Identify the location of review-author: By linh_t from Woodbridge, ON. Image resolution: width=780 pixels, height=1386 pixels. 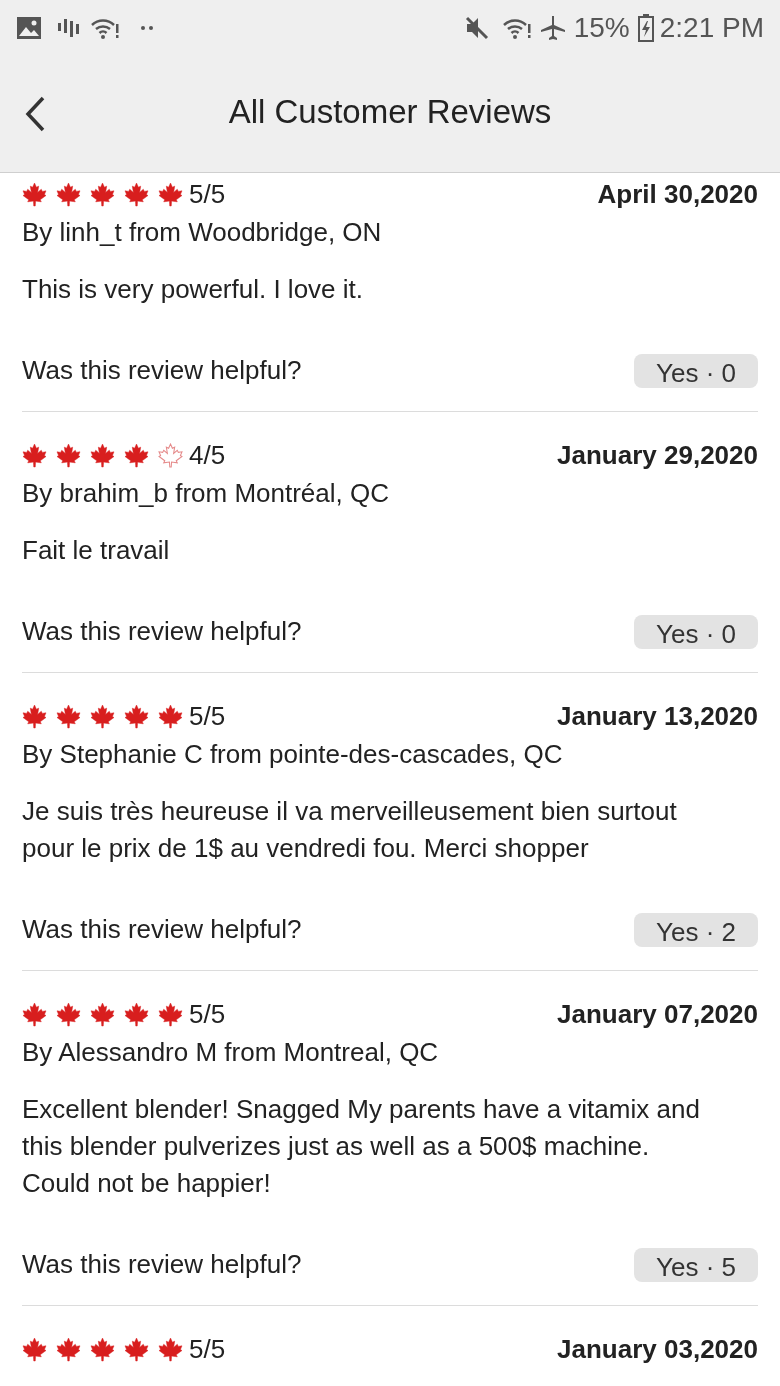
(202, 232).